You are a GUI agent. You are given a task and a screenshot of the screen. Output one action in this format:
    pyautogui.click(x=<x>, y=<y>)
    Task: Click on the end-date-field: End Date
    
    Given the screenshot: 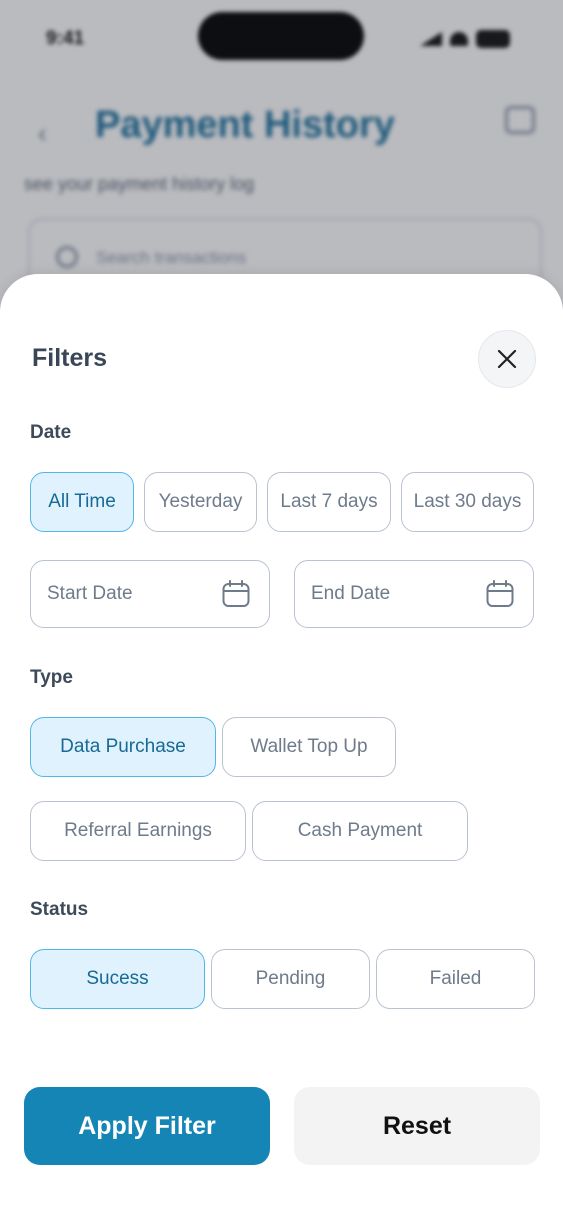 What is the action you would take?
    pyautogui.click(x=414, y=594)
    